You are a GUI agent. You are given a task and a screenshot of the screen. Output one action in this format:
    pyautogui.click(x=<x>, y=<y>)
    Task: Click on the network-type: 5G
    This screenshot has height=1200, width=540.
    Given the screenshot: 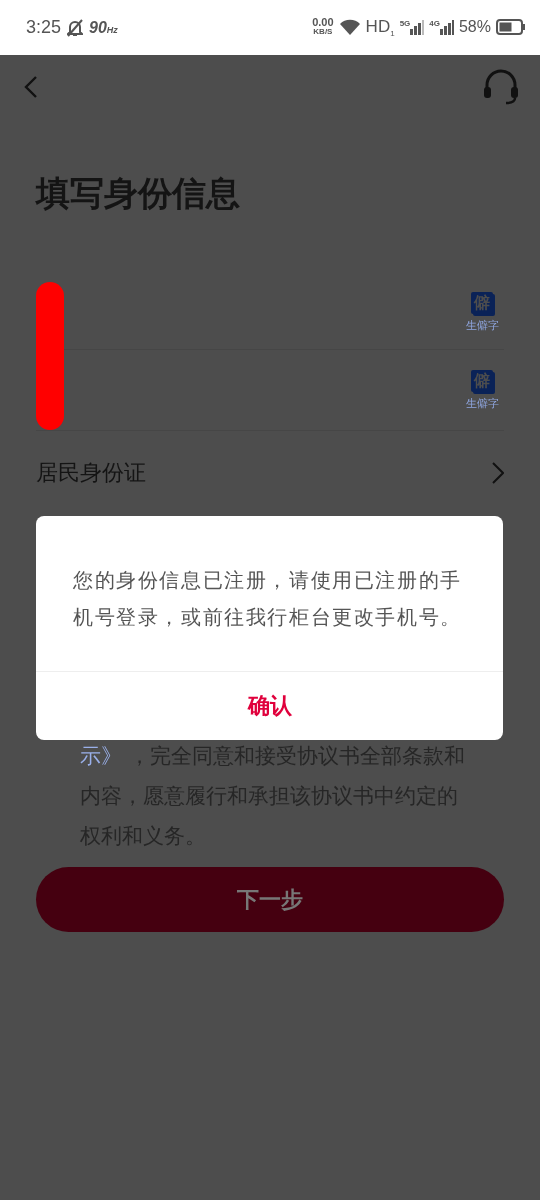 What is the action you would take?
    pyautogui.click(x=405, y=24)
    